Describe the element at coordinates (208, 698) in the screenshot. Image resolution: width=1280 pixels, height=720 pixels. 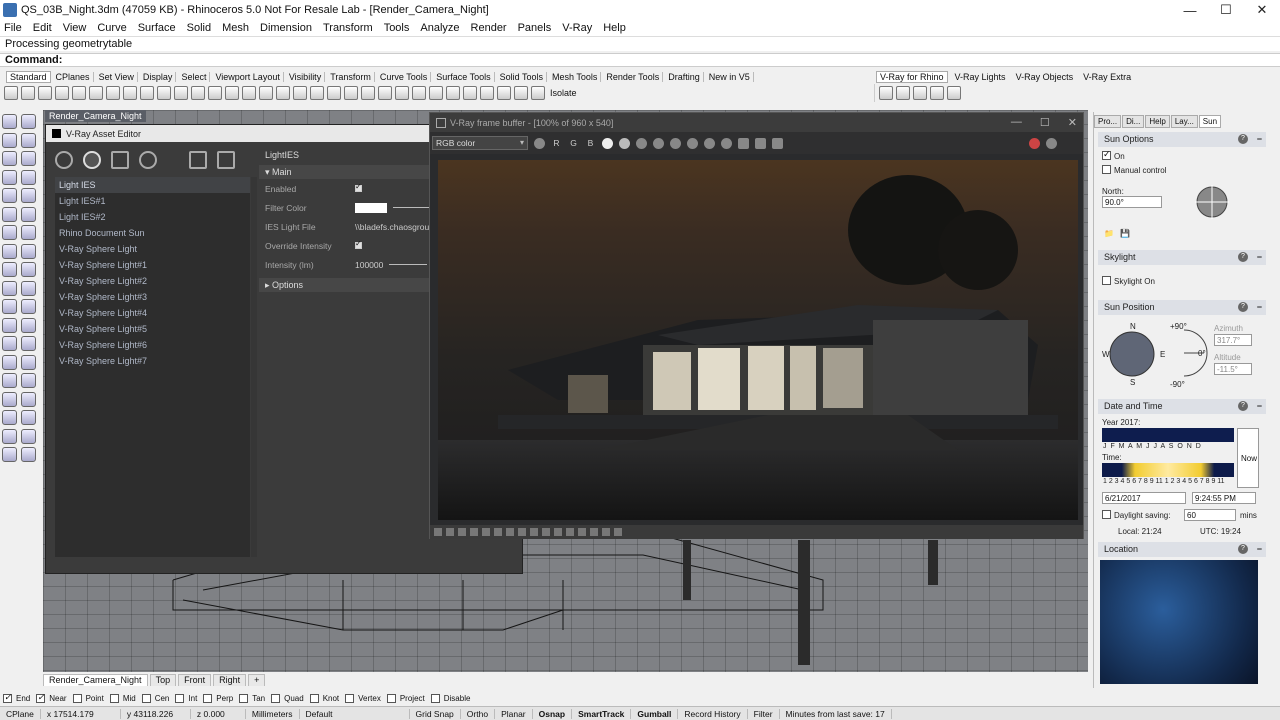
I see `osnap-perp-checkbox` at that location.